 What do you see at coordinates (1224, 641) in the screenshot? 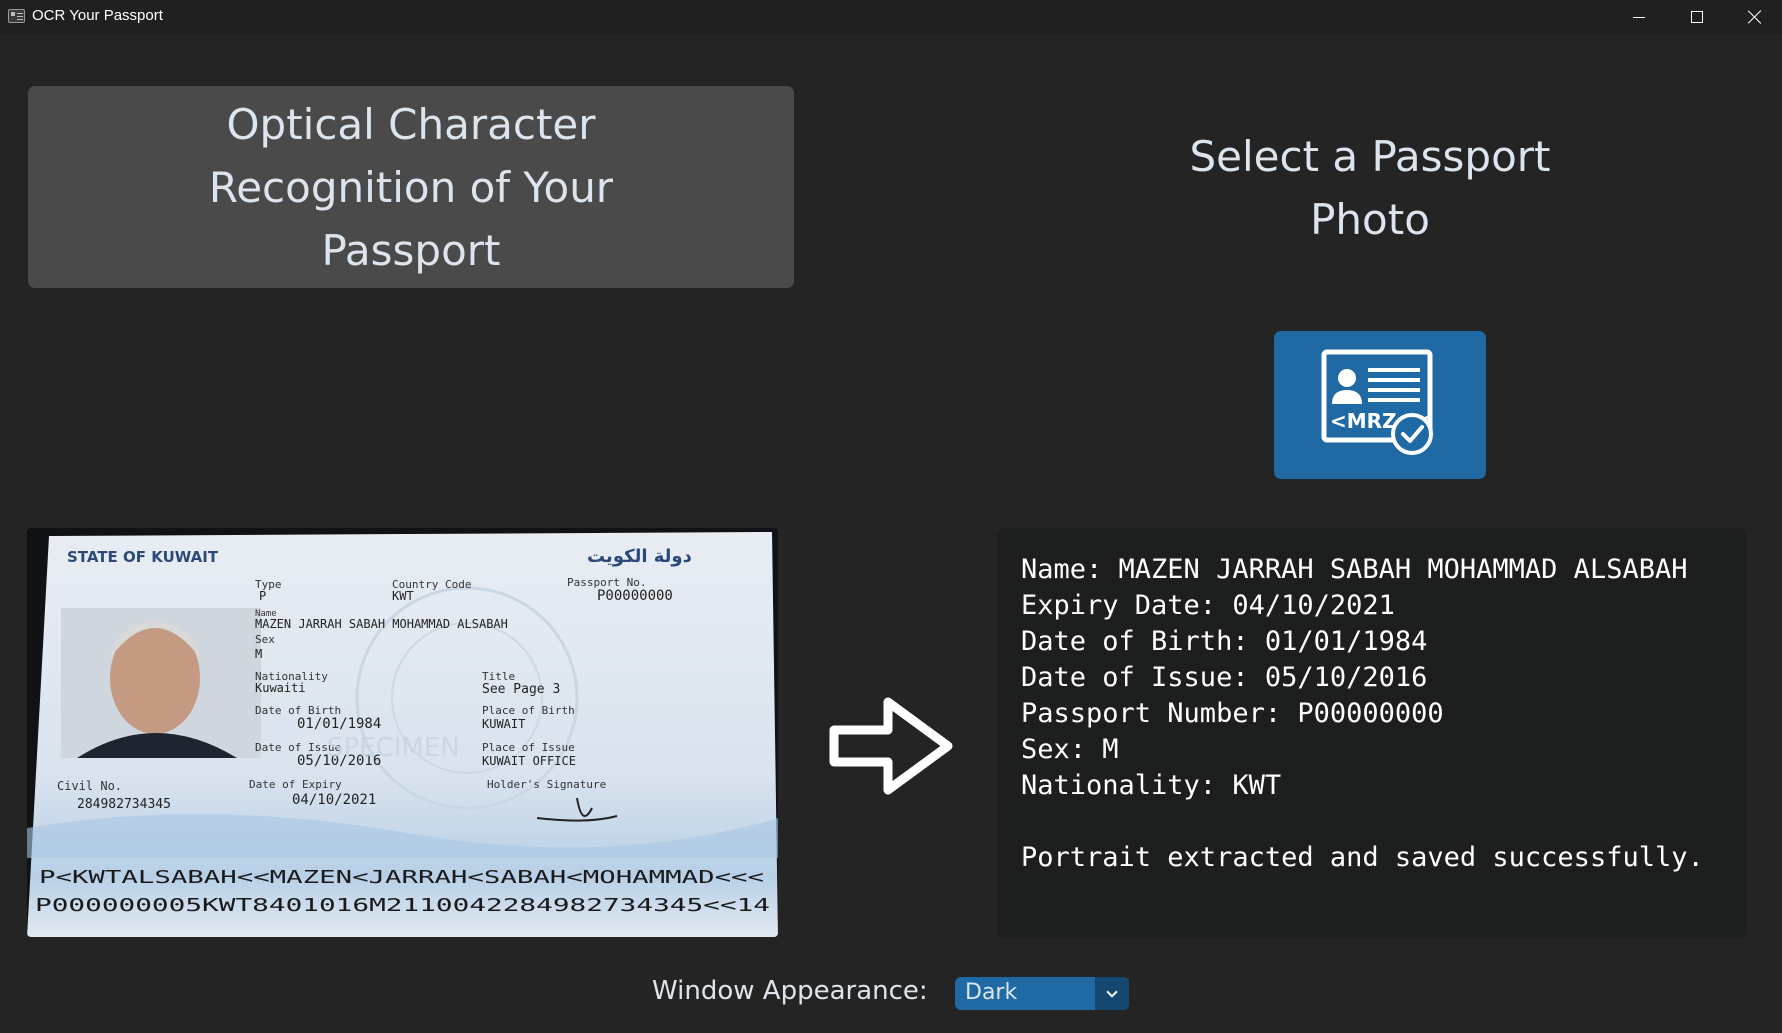
I see `result-date-of-birth: Date of Birth: 01/01/1984` at bounding box center [1224, 641].